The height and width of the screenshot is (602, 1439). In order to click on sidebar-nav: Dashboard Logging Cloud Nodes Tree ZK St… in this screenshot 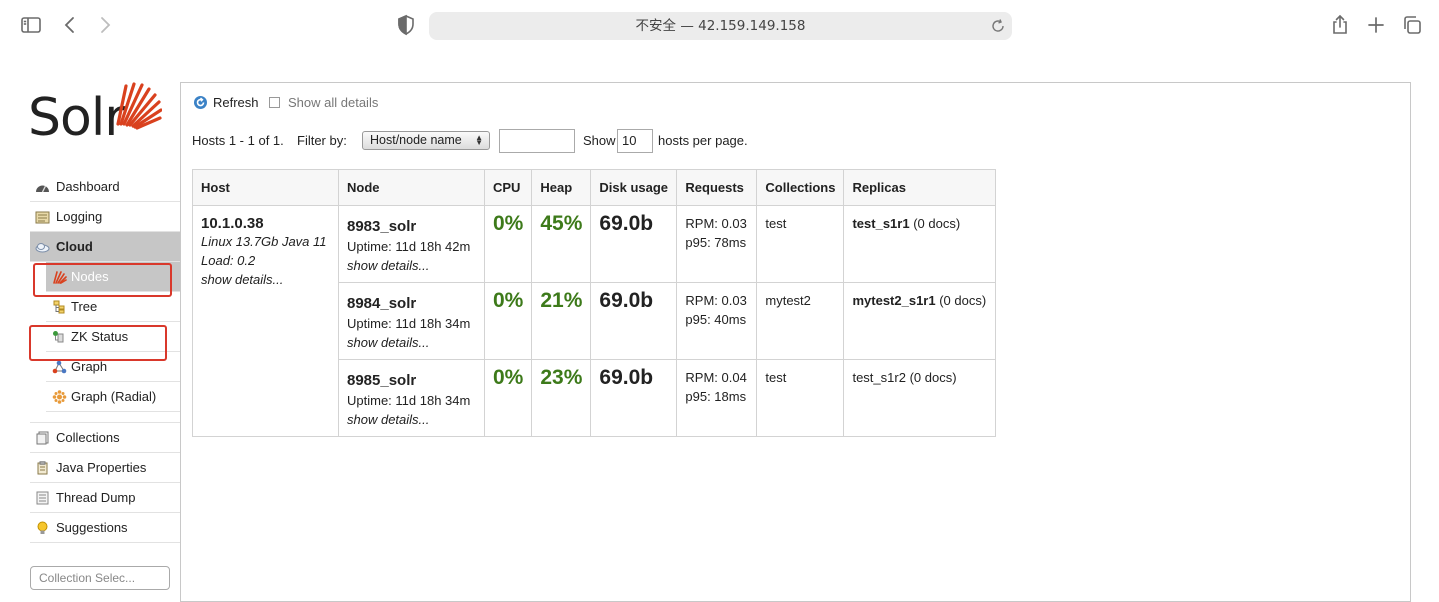, I will do `click(105, 357)`.